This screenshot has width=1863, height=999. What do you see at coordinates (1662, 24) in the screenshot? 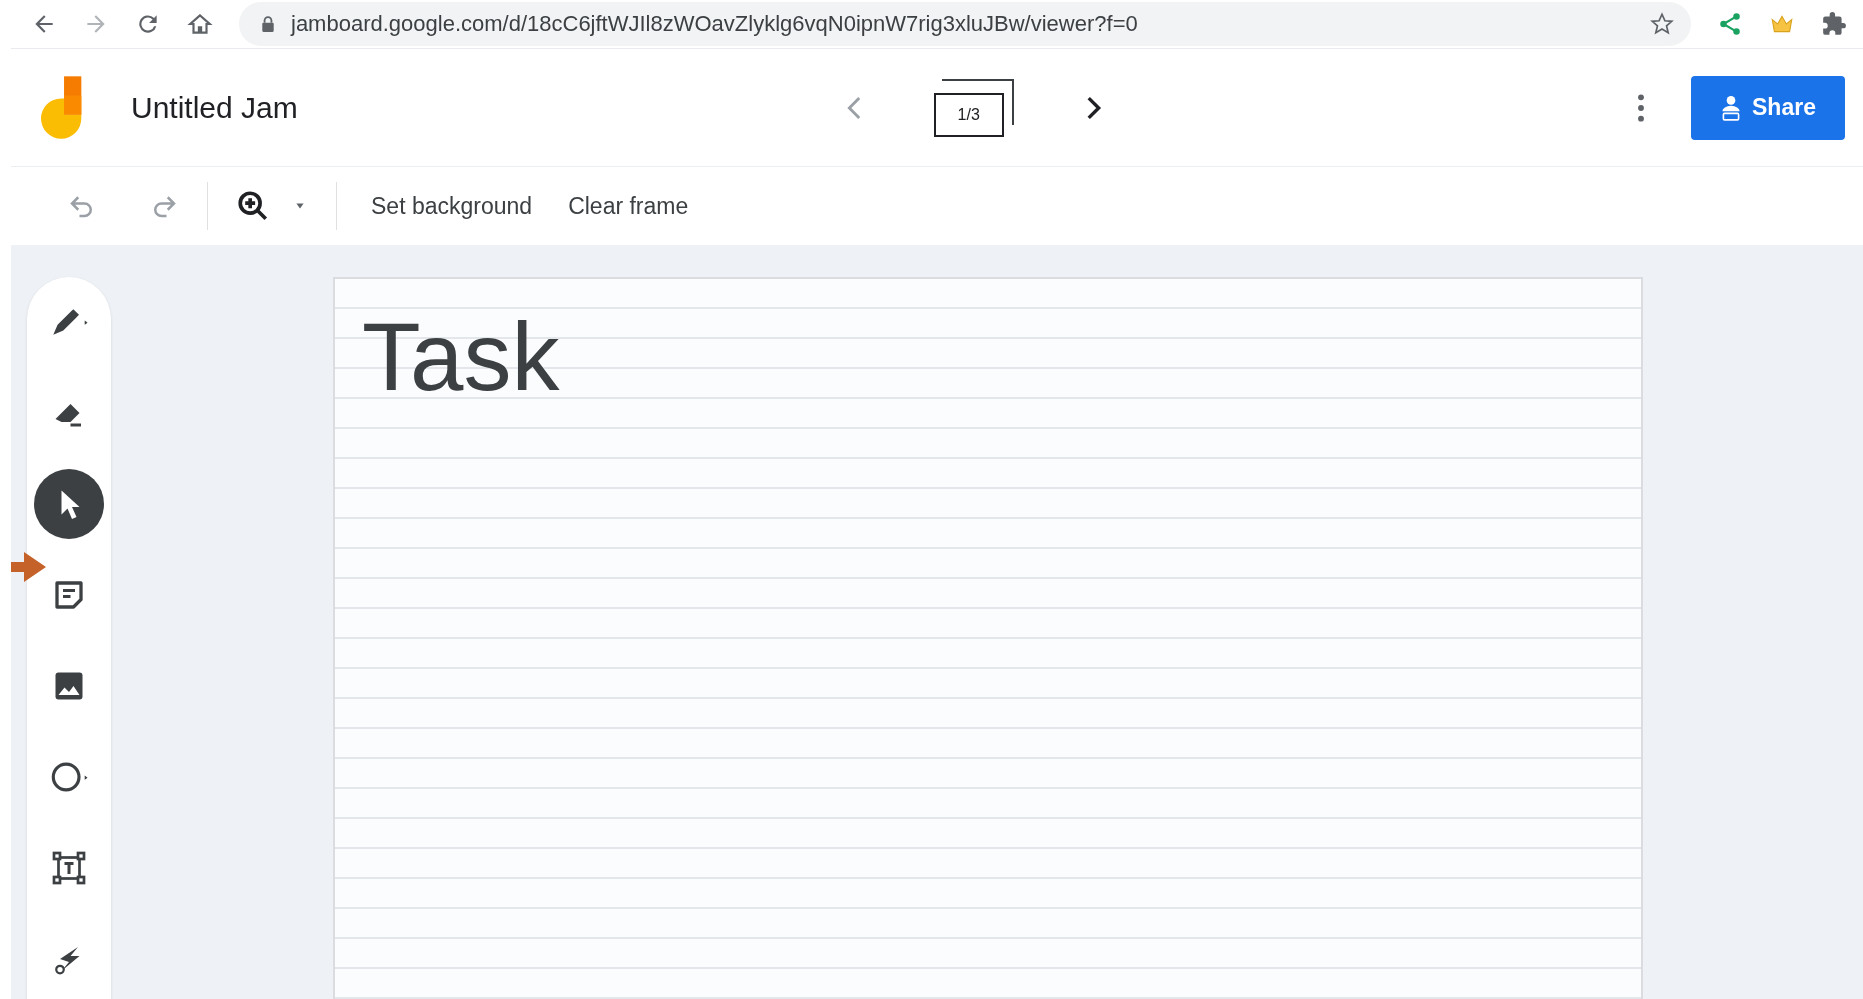
I see `star-icon` at bounding box center [1662, 24].